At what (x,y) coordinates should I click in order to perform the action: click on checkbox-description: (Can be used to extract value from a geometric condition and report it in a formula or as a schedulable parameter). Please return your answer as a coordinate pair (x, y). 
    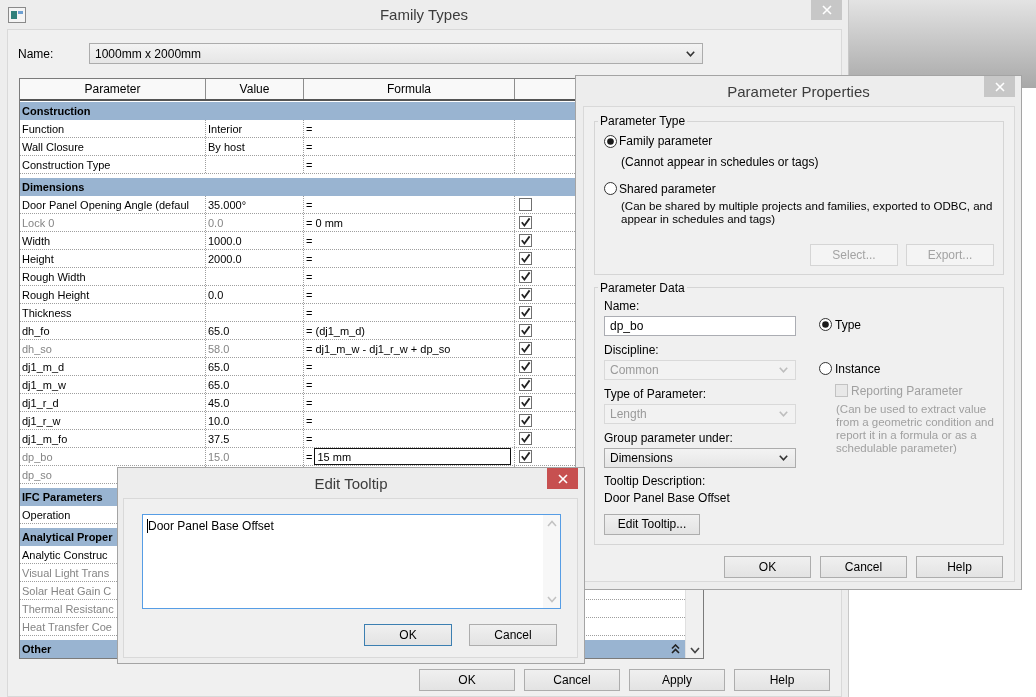
    Looking at the image, I should click on (915, 428).